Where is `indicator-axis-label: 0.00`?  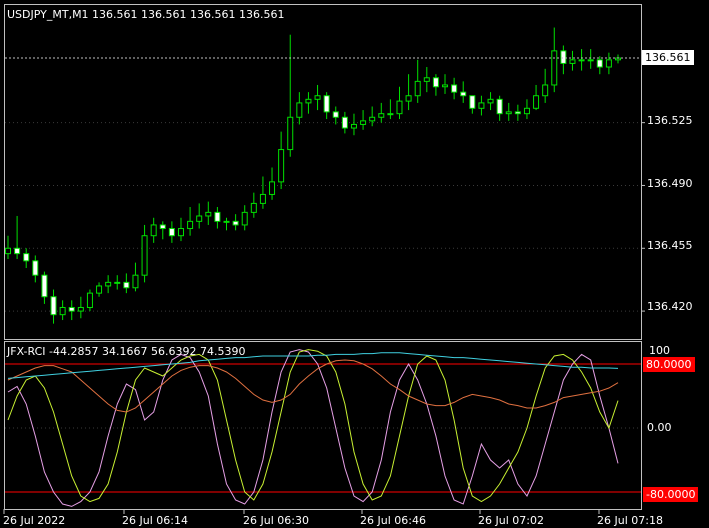 indicator-axis-label: 0.00 is located at coordinates (659, 427).